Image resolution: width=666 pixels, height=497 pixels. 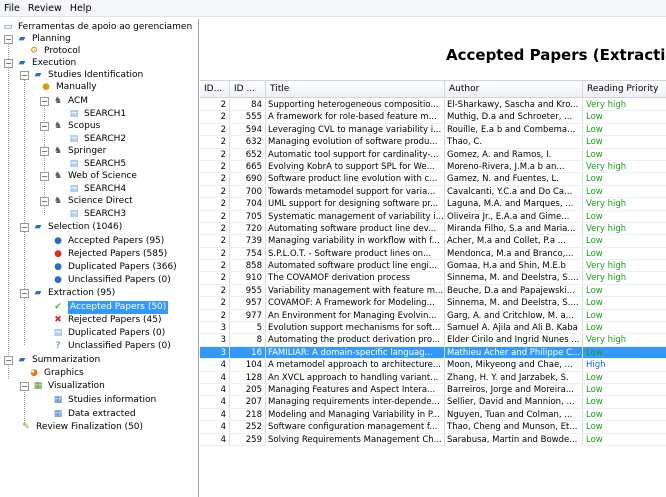 I want to click on panel-title: Accepted Papers (Extractio, so click(x=556, y=55).